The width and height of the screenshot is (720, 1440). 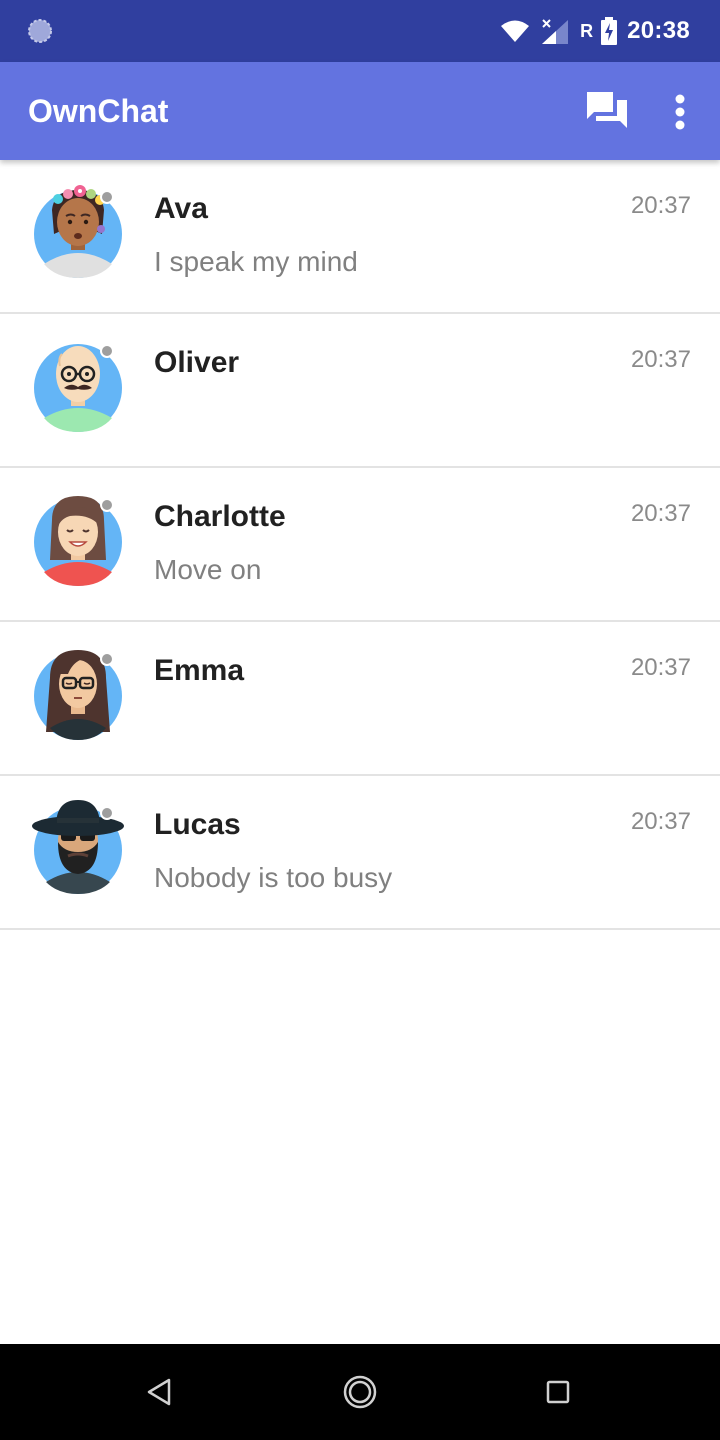 What do you see at coordinates (360, 237) in the screenshot?
I see `chat-row-ava: Ava I speak my mind 20:37` at bounding box center [360, 237].